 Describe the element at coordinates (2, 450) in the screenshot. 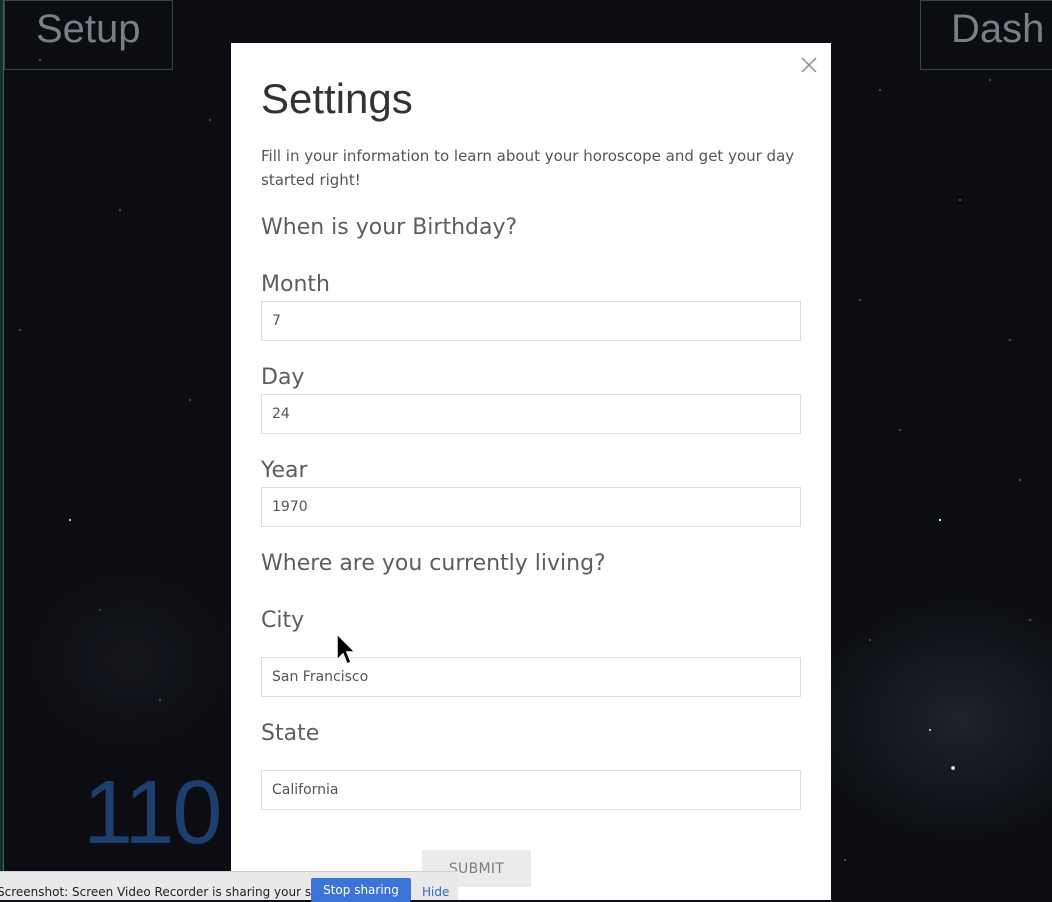

I see `window-edge` at that location.